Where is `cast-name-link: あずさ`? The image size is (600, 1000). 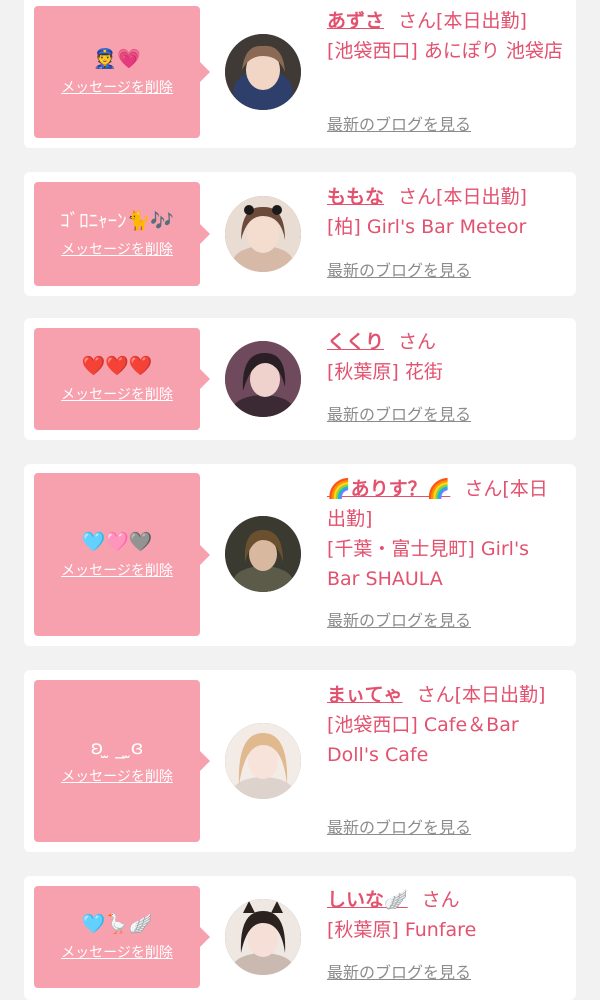
cast-name-link: あずさ is located at coordinates (355, 21).